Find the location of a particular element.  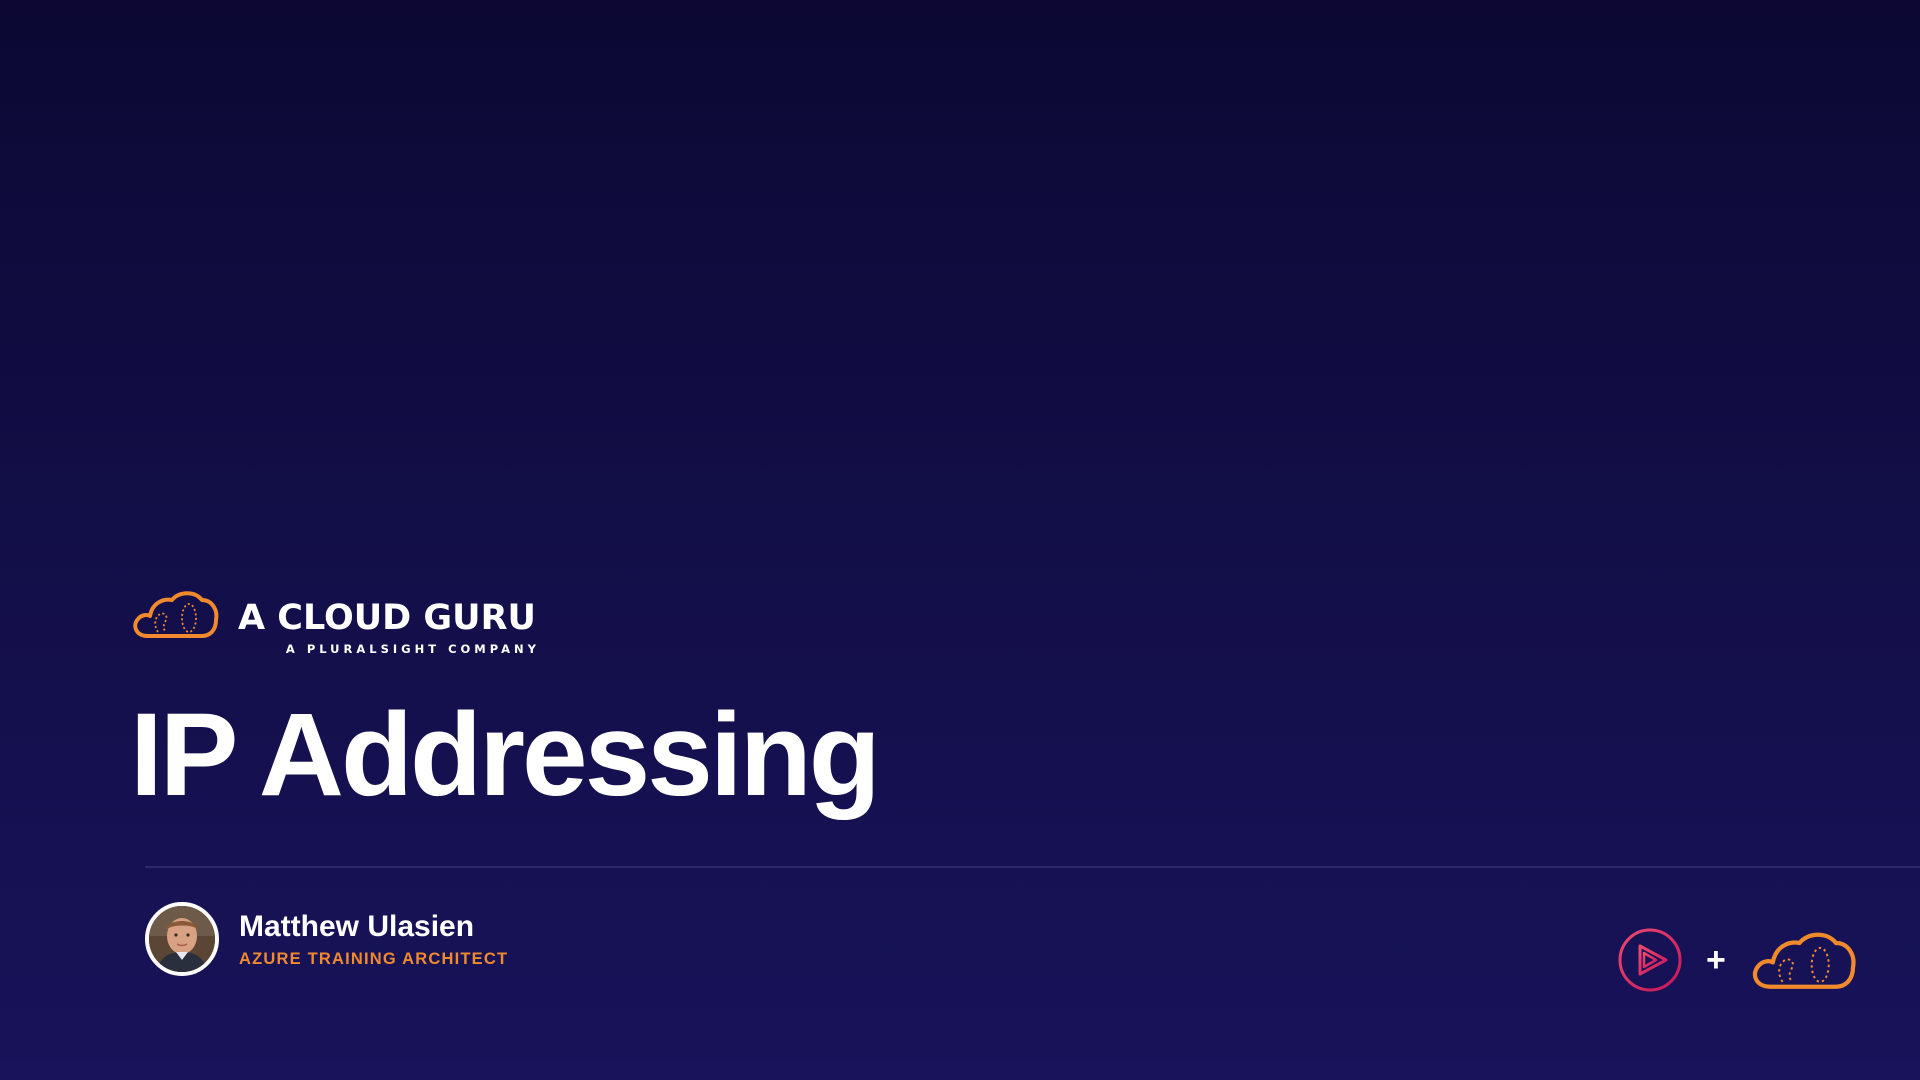

brand-header: A CLOUD GURU A PLURALSIGHT COMPANY is located at coordinates (332, 621).